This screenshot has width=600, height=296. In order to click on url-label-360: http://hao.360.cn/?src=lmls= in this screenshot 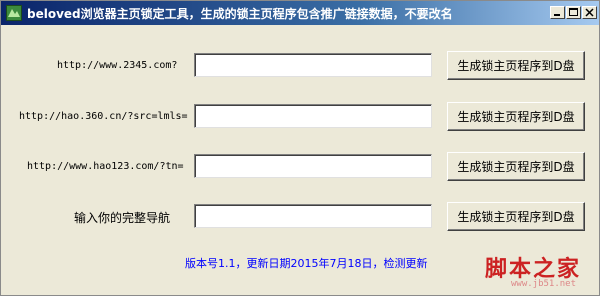, I will do `click(103, 116)`.